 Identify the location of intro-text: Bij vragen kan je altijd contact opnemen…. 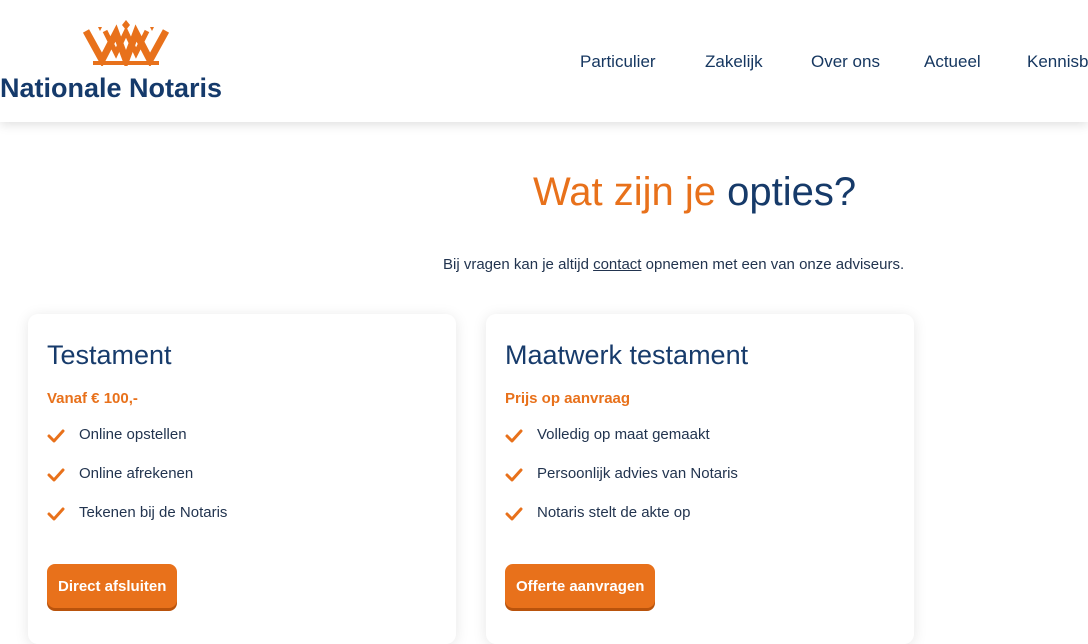
(673, 264).